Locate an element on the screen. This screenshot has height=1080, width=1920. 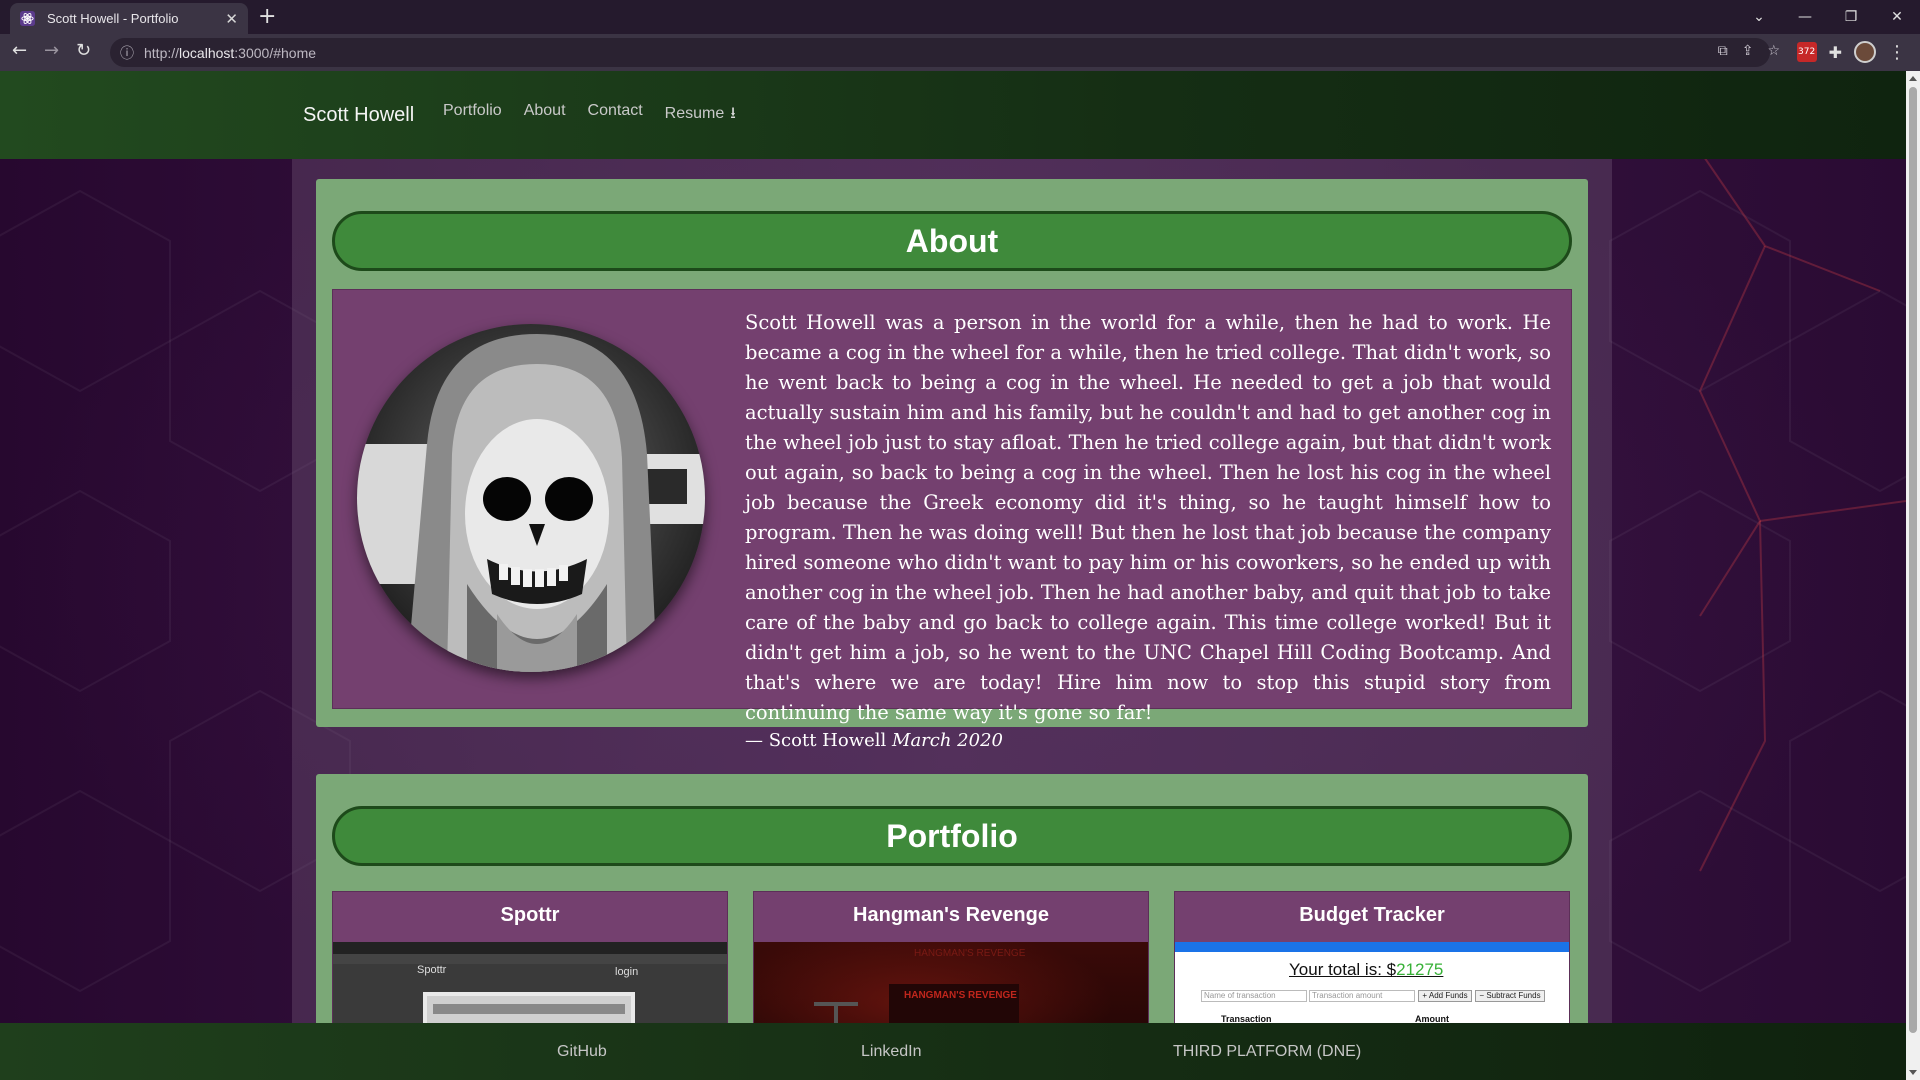
scroll-down-icon is located at coordinates (1913, 1072).